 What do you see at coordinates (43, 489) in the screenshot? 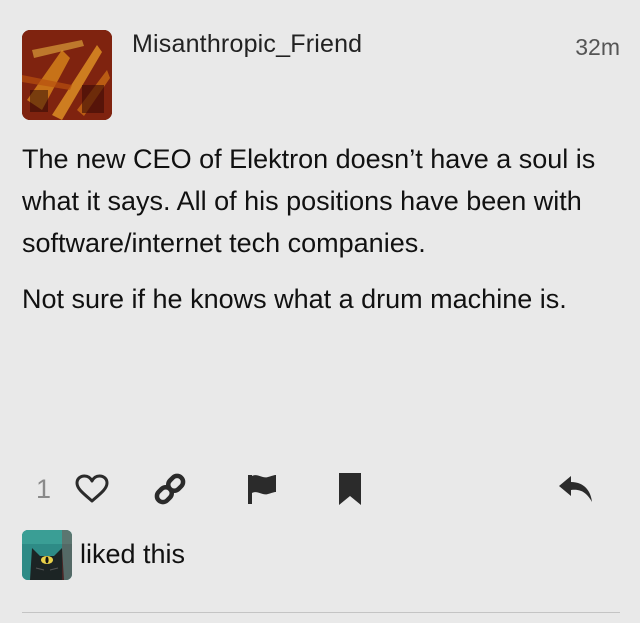
I see `like-count: 1` at bounding box center [43, 489].